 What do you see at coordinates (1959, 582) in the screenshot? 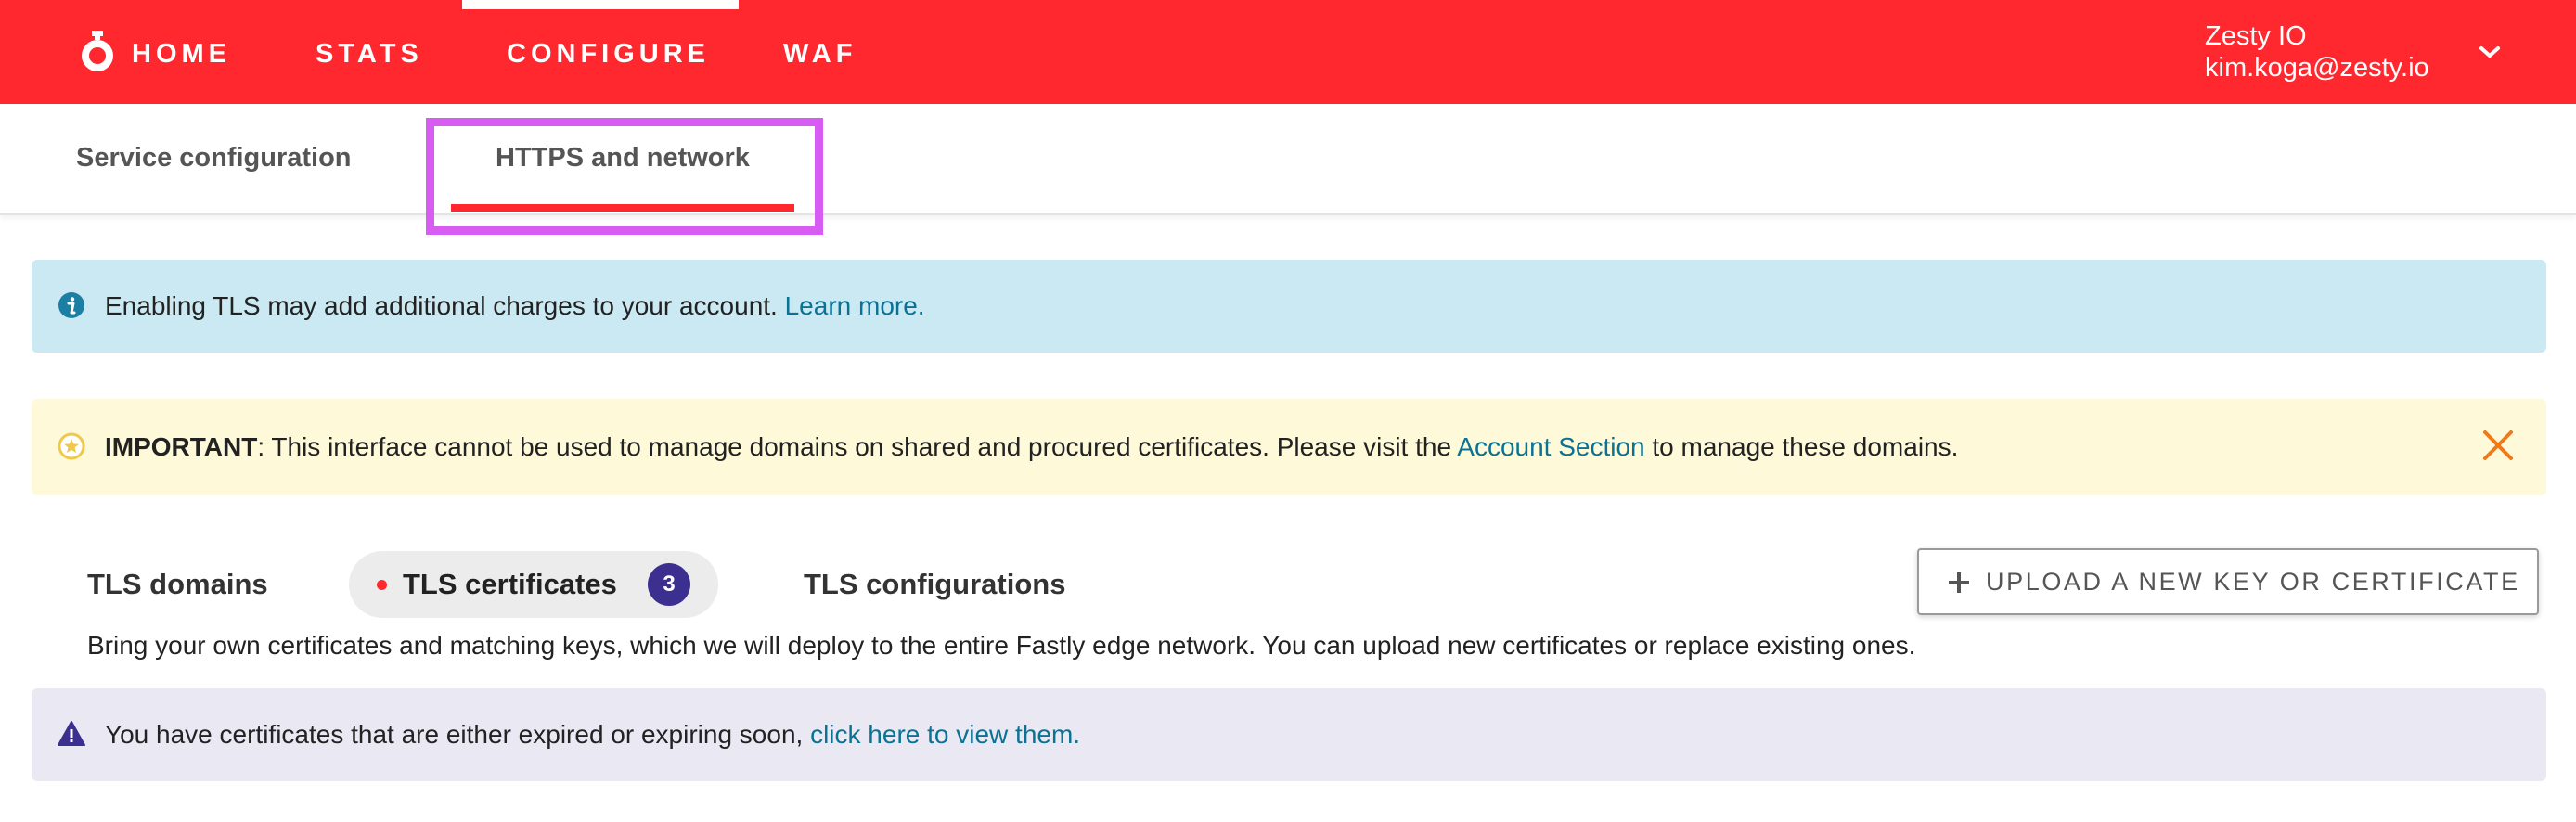
I see `plus-icon` at bounding box center [1959, 582].